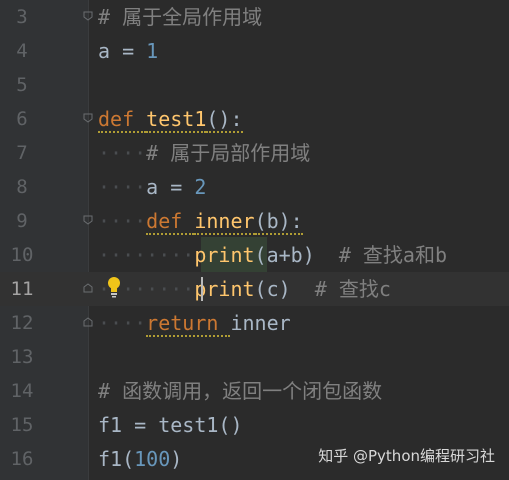  I want to click on code-line: 14 # 函数调用，返回一个闭包函数, so click(254, 391).